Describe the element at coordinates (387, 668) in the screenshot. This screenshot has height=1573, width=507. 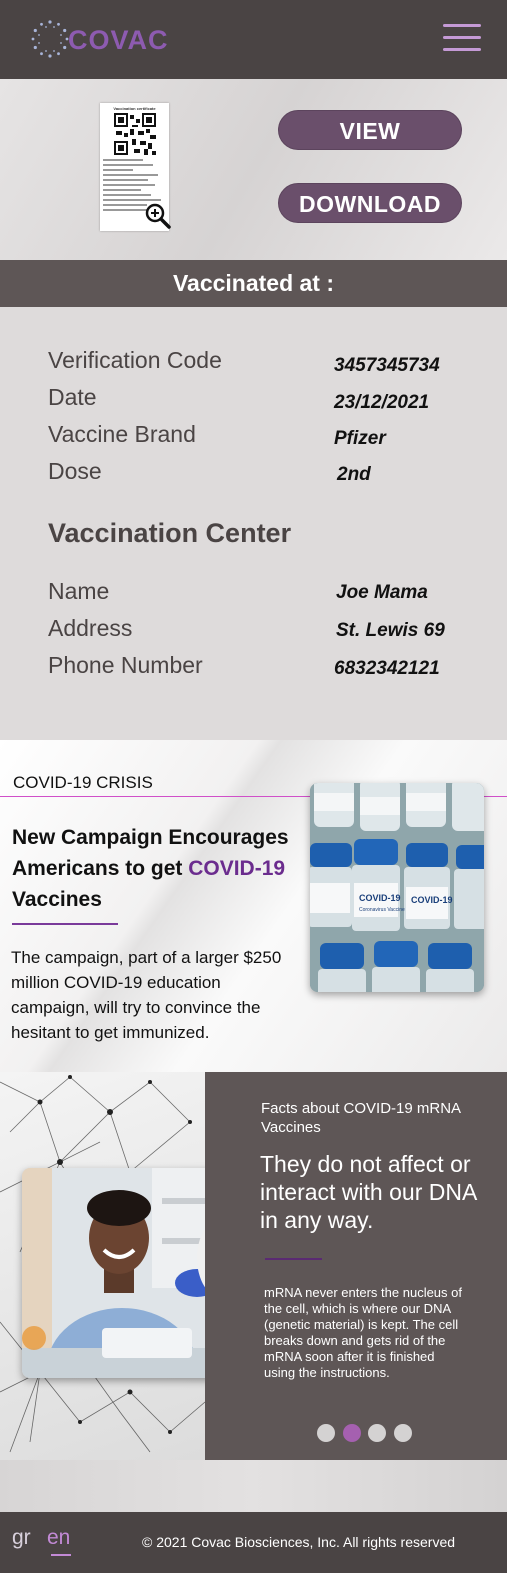
I see `center-phone-value: 6832342121` at that location.